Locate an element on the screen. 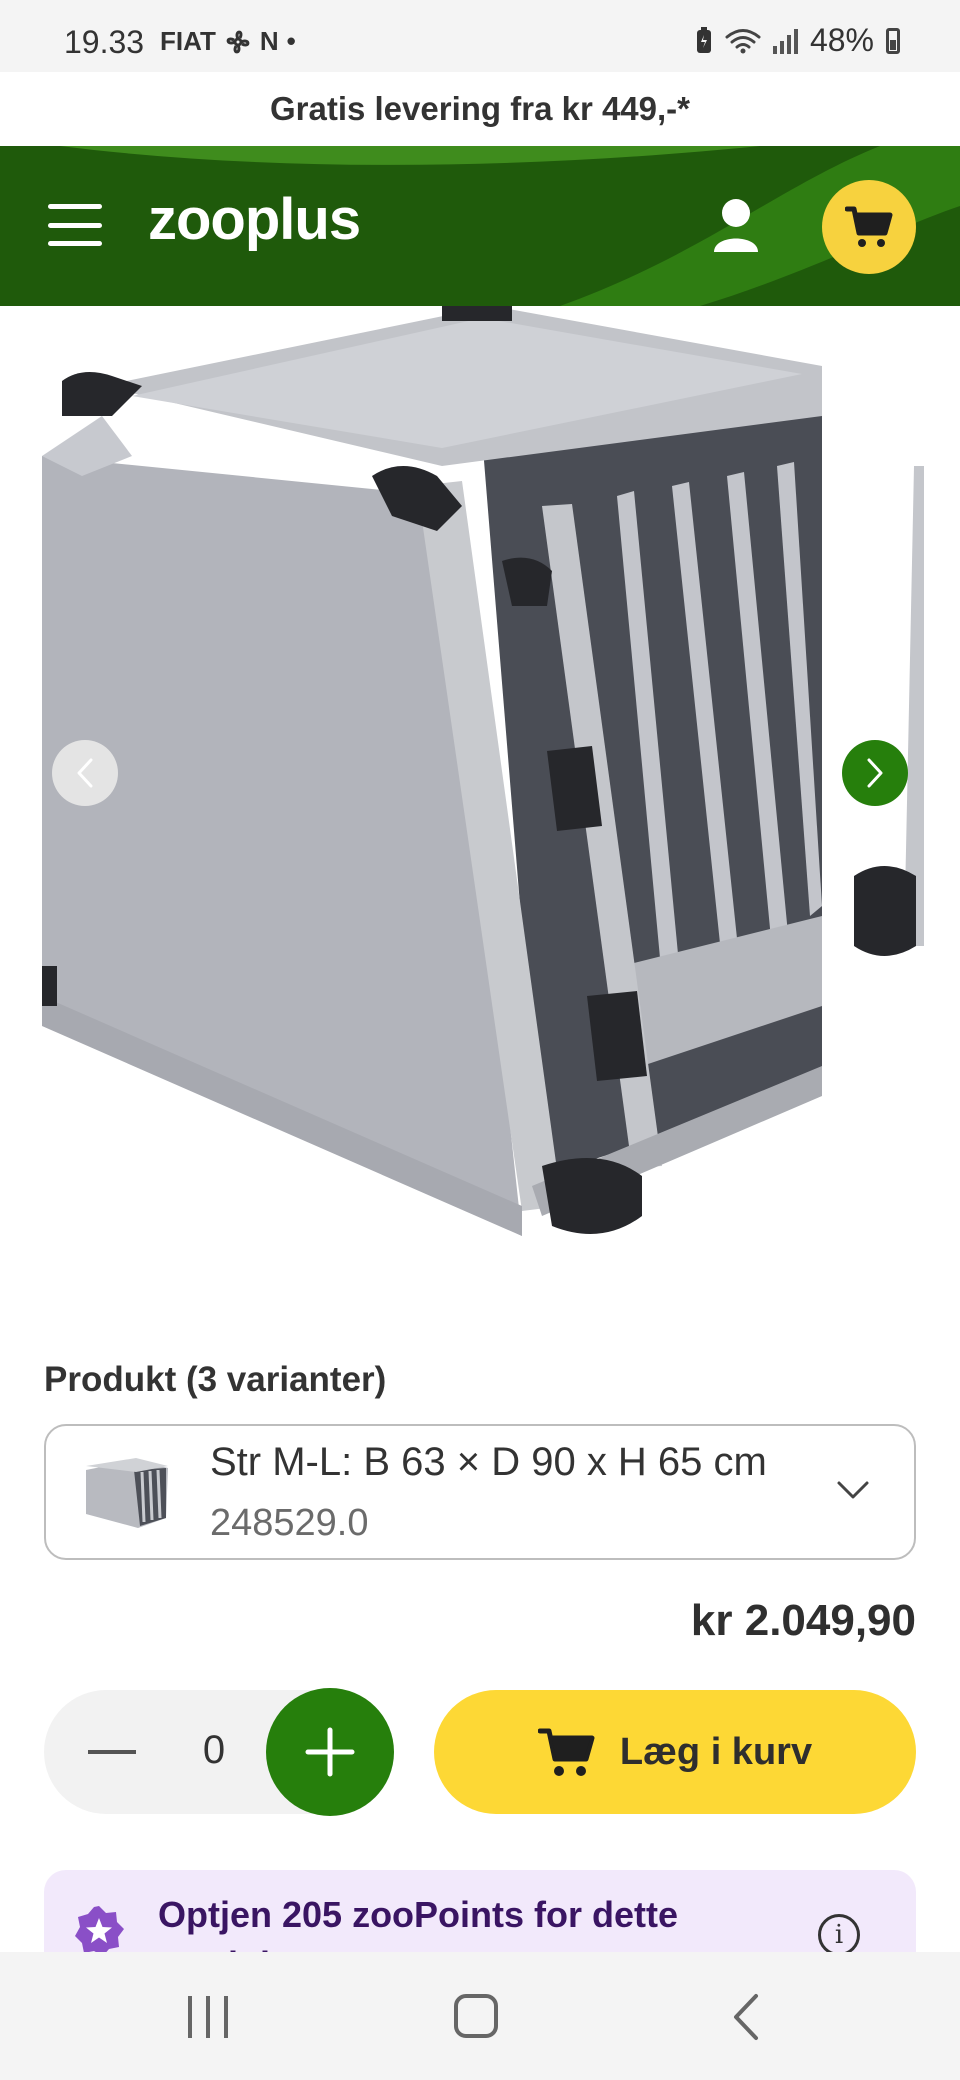 Image resolution: width=960 pixels, height=2080 pixels. free-delivery-banner: Gratis levering fra kr 449,-* is located at coordinates (480, 109).